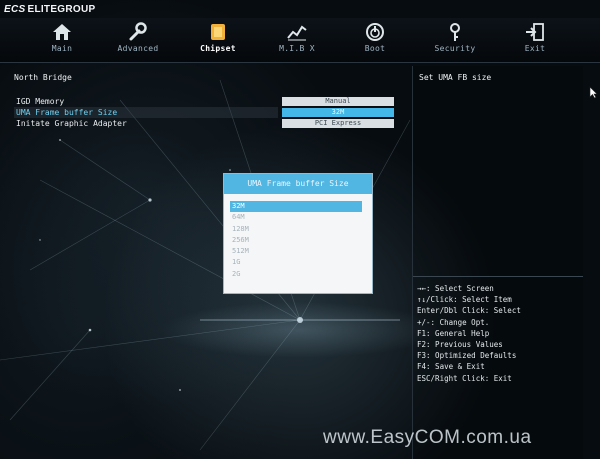 The image size is (600, 459). I want to click on tab-exit: Exit, so click(535, 42).